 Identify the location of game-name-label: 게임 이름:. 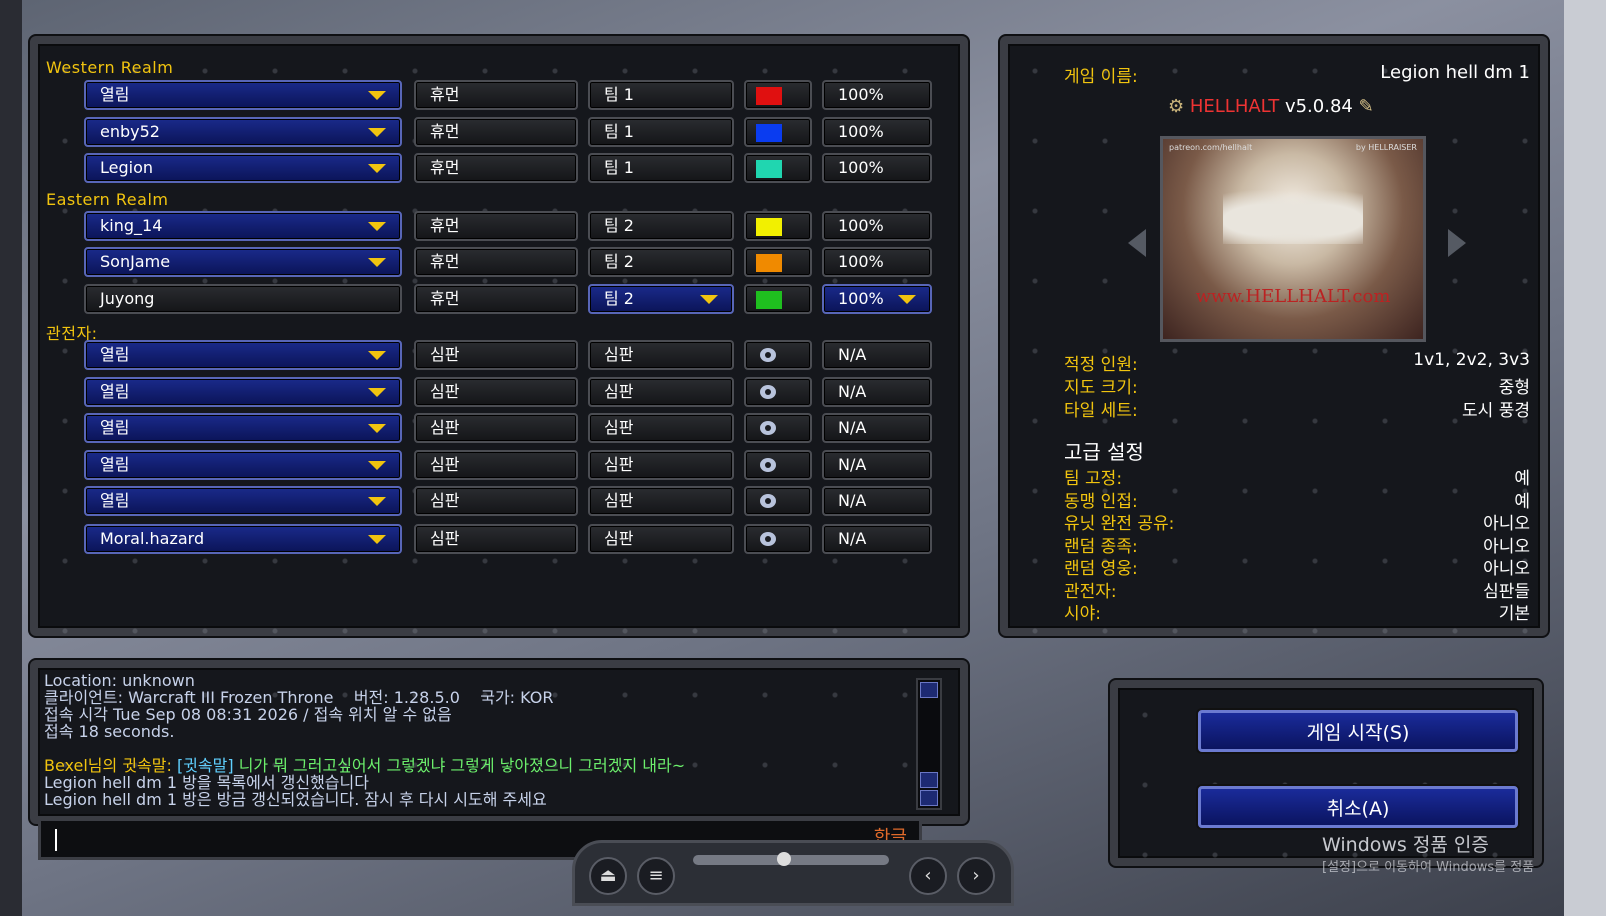
(1101, 77).